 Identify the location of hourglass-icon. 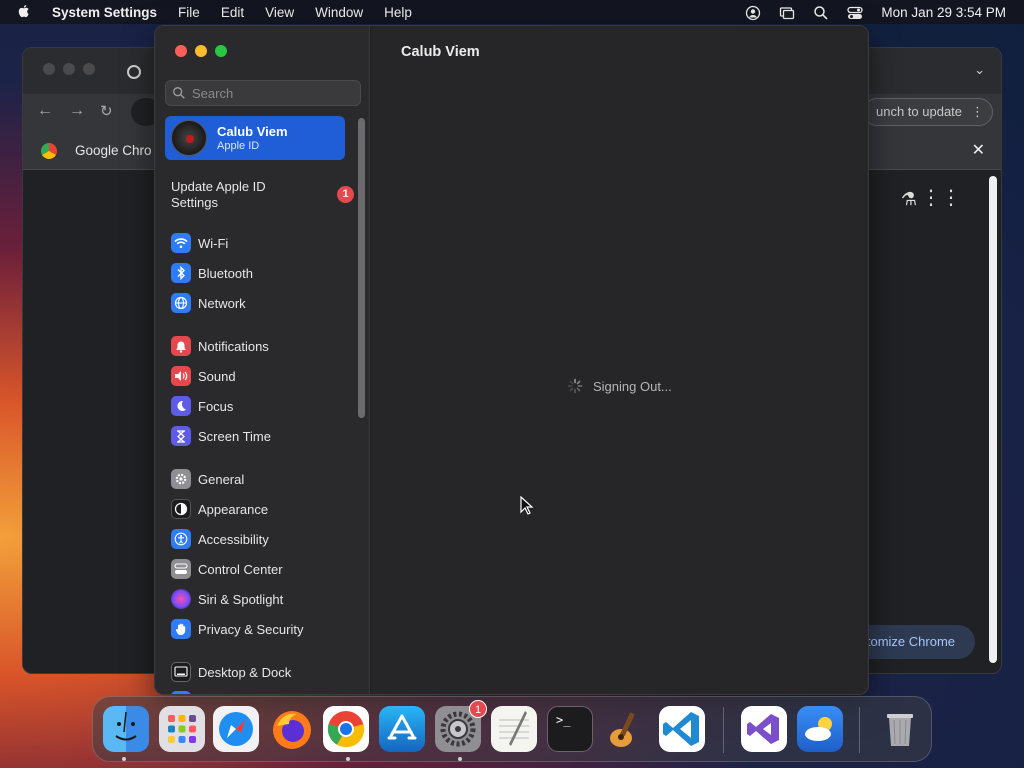
(181, 436).